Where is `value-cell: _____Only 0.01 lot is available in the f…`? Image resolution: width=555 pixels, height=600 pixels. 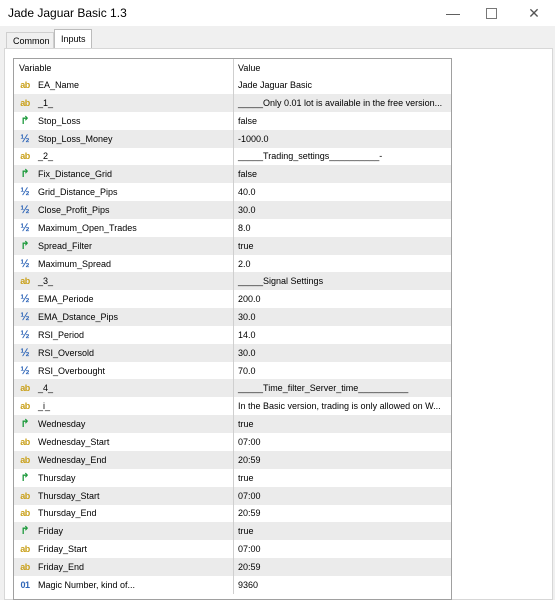 value-cell: _____Only 0.01 lot is available in the f… is located at coordinates (342, 103).